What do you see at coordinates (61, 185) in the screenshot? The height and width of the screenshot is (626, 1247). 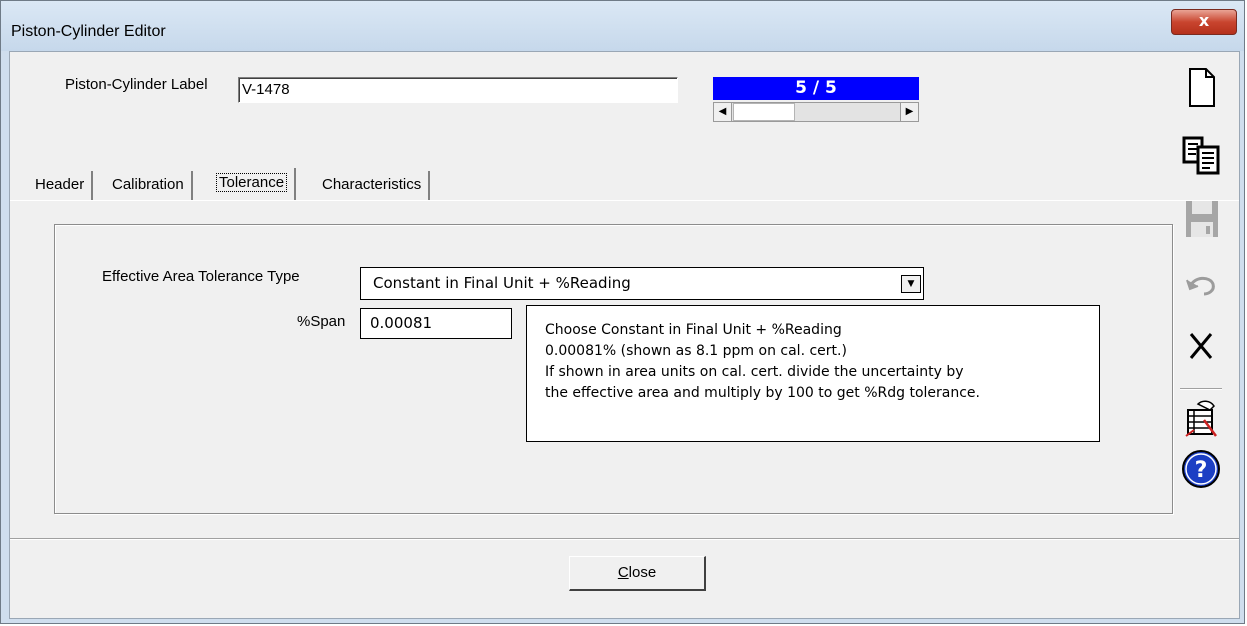 I see `tab-header: Header` at bounding box center [61, 185].